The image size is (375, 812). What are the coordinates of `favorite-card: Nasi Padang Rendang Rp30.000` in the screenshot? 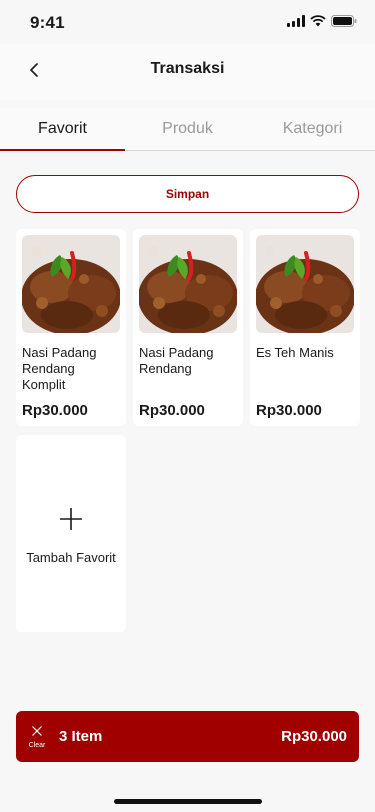 It's located at (188, 327).